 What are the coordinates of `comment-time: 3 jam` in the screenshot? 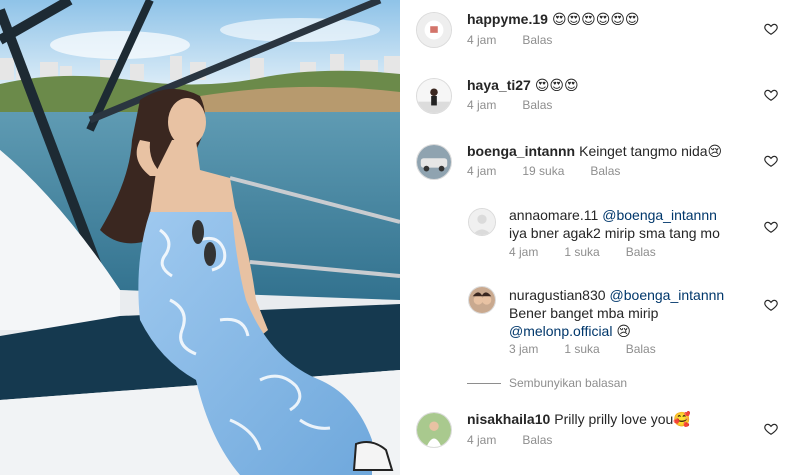 It's located at (523, 349).